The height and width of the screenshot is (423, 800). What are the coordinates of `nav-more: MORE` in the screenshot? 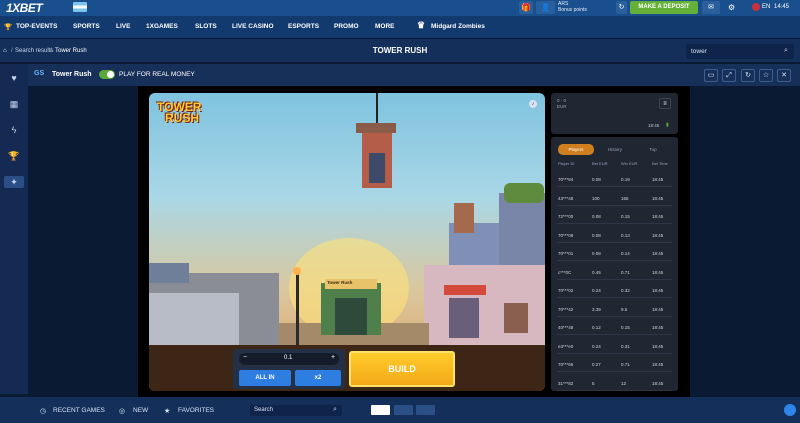 It's located at (385, 26).